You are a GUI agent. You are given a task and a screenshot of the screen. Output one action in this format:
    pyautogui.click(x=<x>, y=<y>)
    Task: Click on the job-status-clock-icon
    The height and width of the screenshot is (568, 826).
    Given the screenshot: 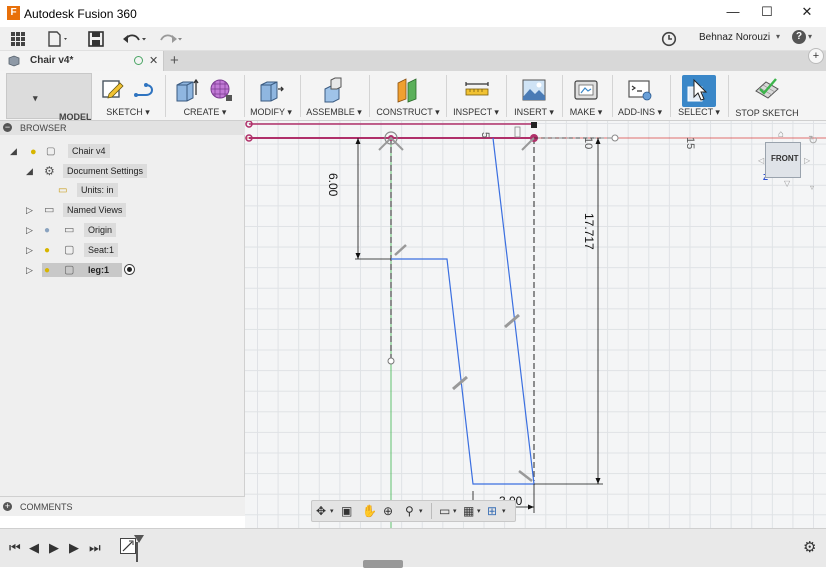 What is the action you would take?
    pyautogui.click(x=669, y=39)
    